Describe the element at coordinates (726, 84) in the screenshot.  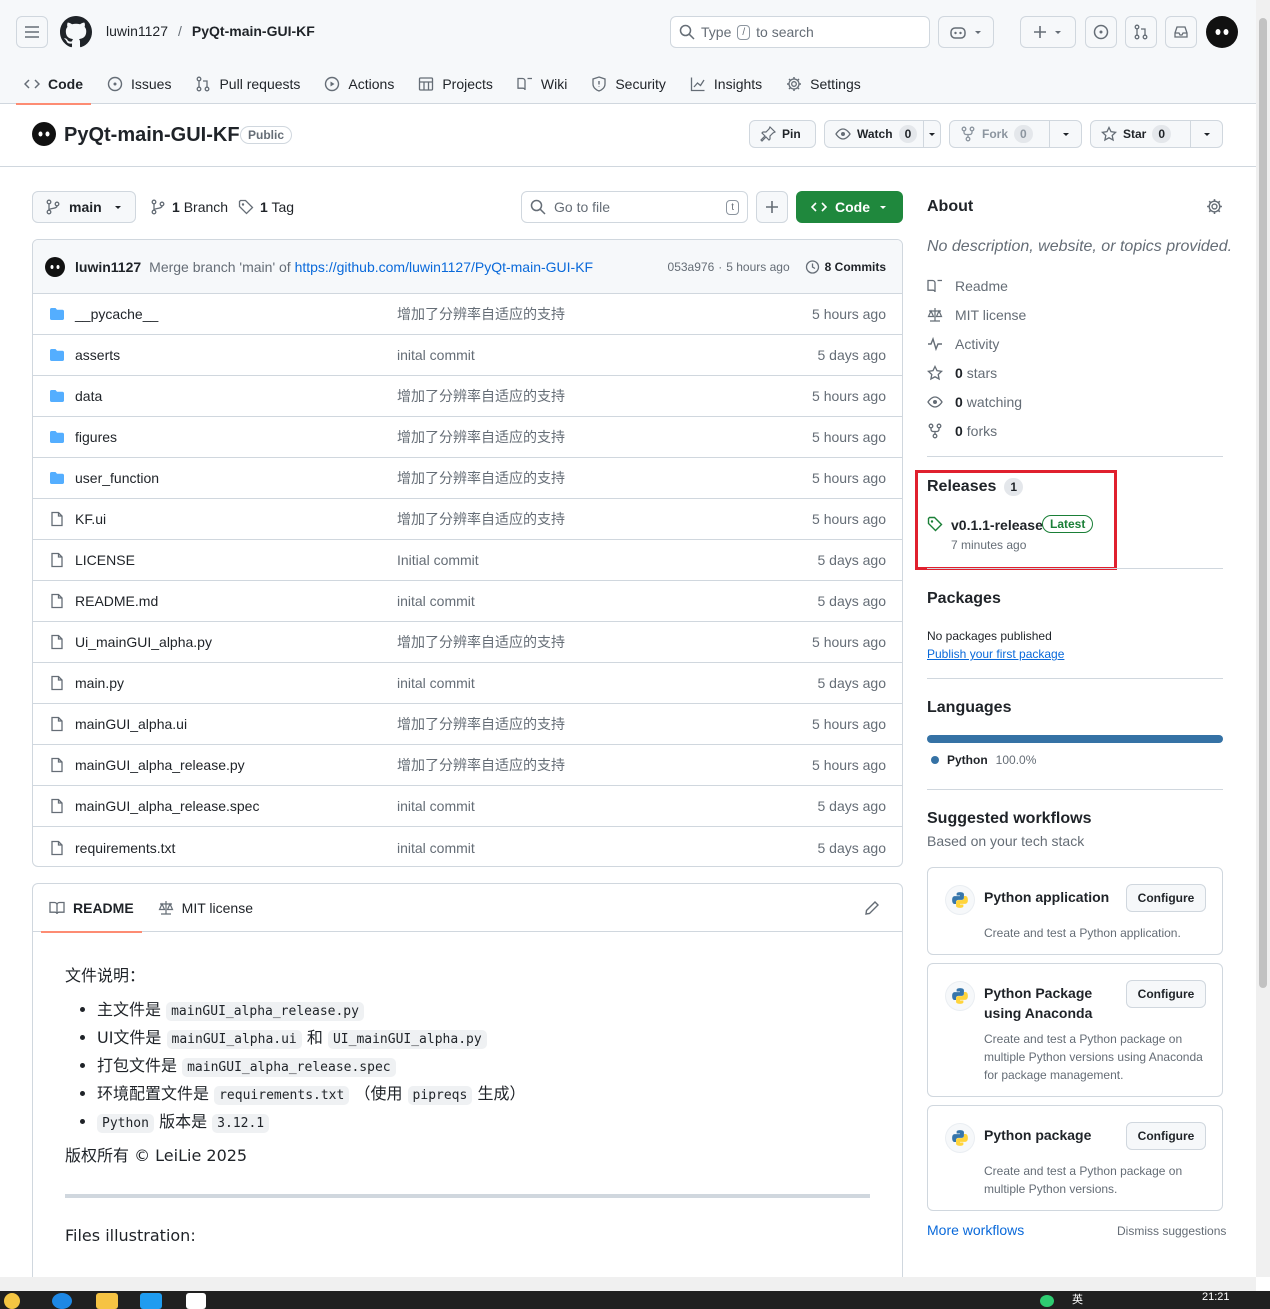
I see `tab-insights: Insights` at that location.